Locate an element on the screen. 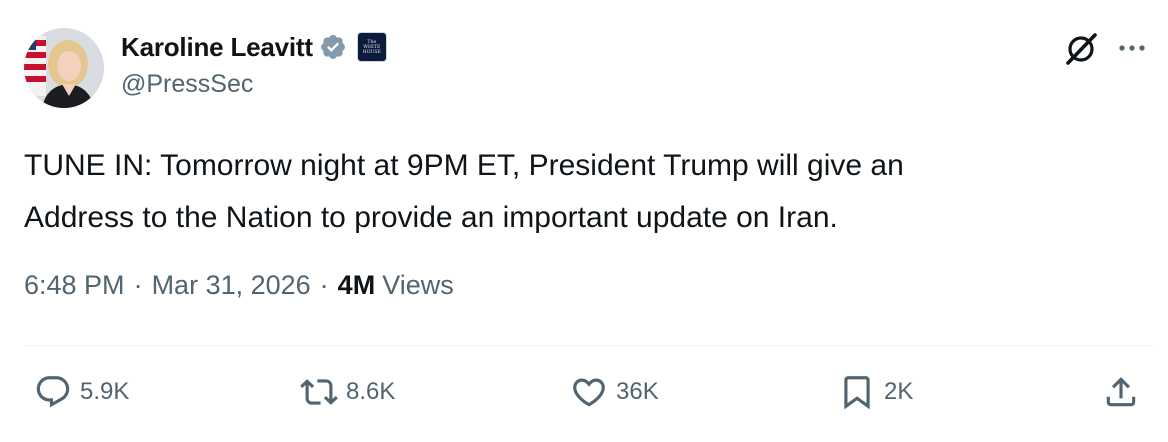 The height and width of the screenshot is (442, 1168). heart-icon is located at coordinates (589, 392).